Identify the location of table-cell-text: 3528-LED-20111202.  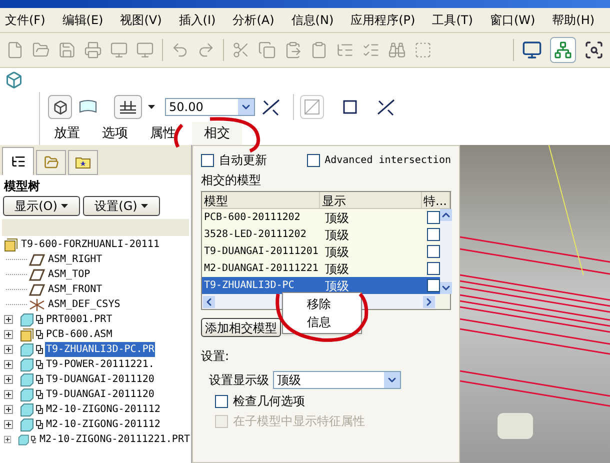
(255, 235).